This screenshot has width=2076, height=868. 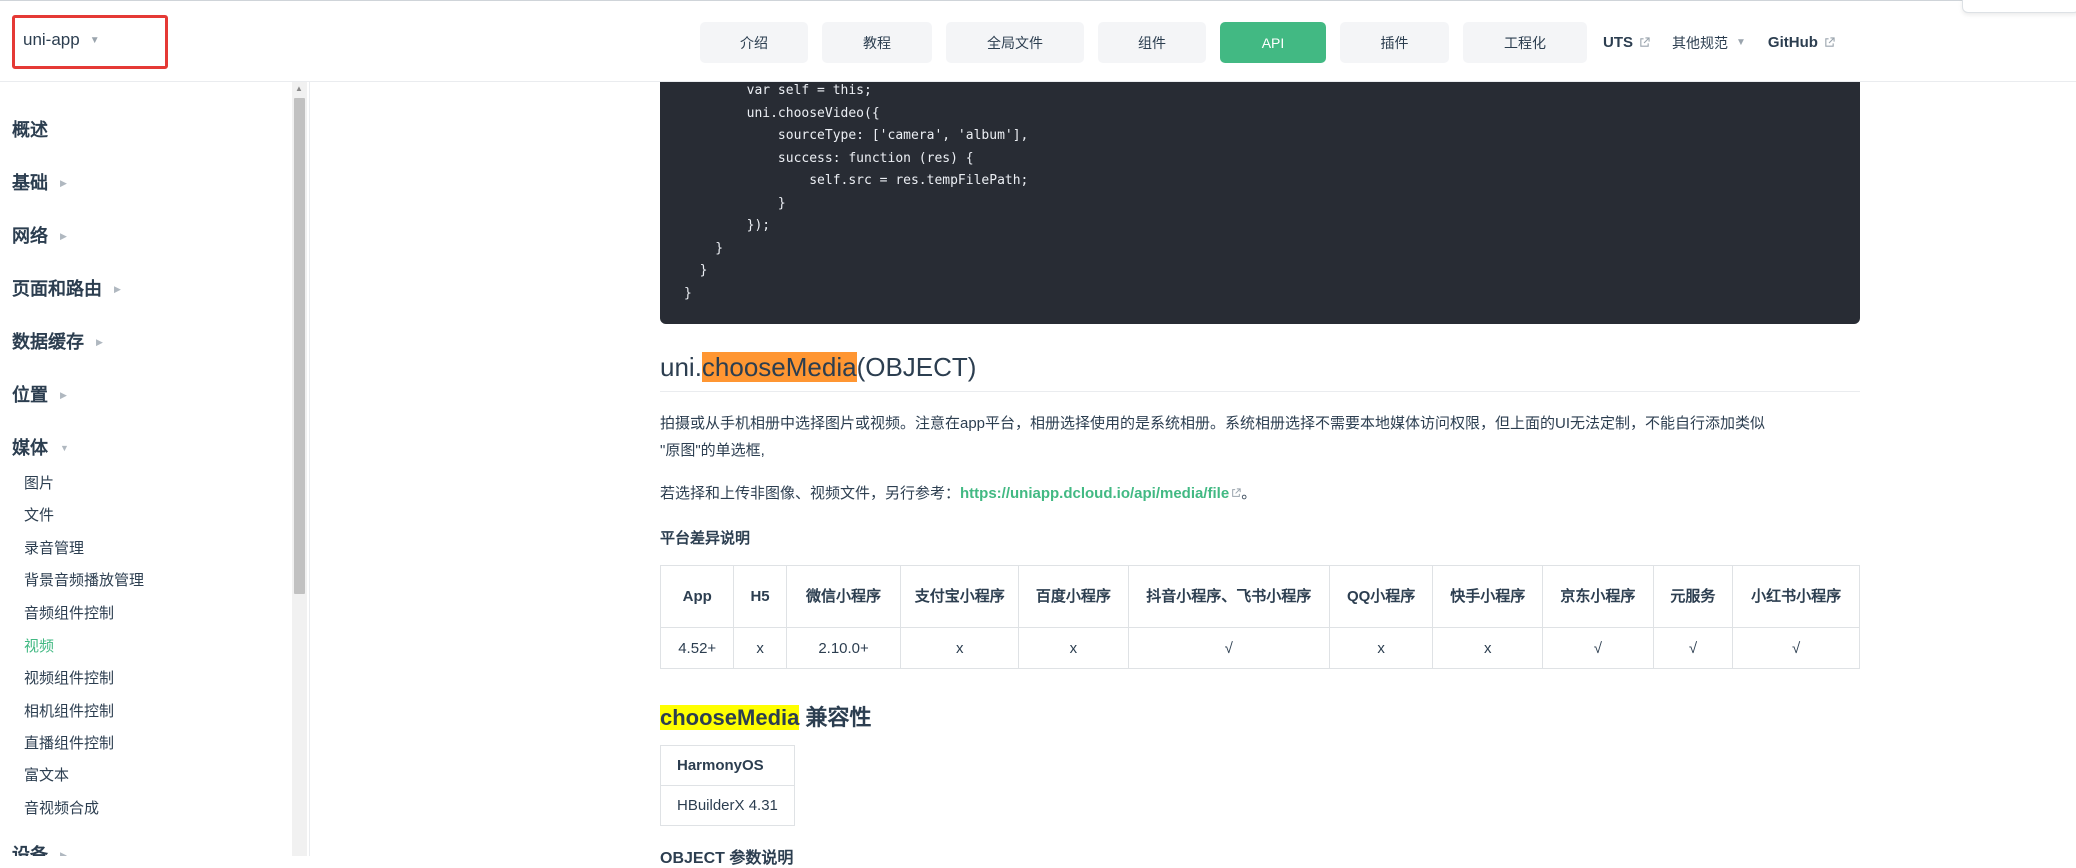 I want to click on sidebar-scroll-thumb, so click(x=299, y=346).